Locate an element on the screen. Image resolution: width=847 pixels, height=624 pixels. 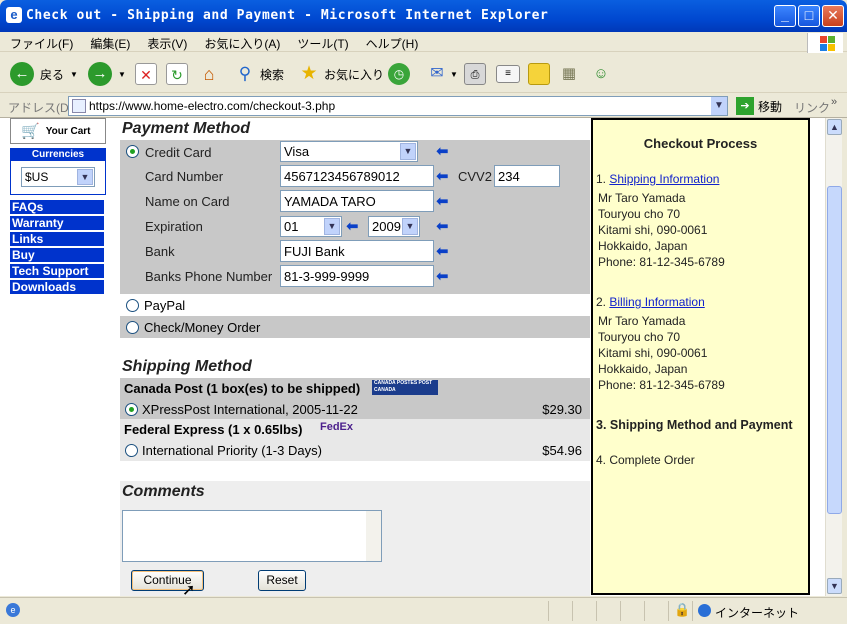
menu-edit: 編集(E) is located at coordinates (108, 42).